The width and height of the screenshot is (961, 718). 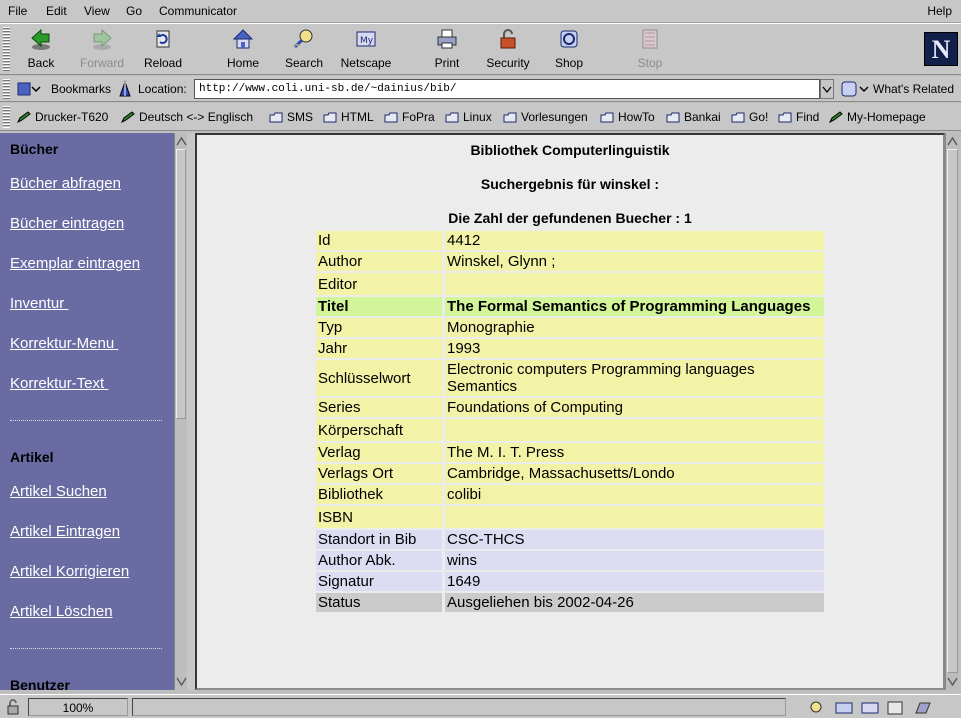 What do you see at coordinates (895, 708) in the screenshot?
I see `address-book-icon` at bounding box center [895, 708].